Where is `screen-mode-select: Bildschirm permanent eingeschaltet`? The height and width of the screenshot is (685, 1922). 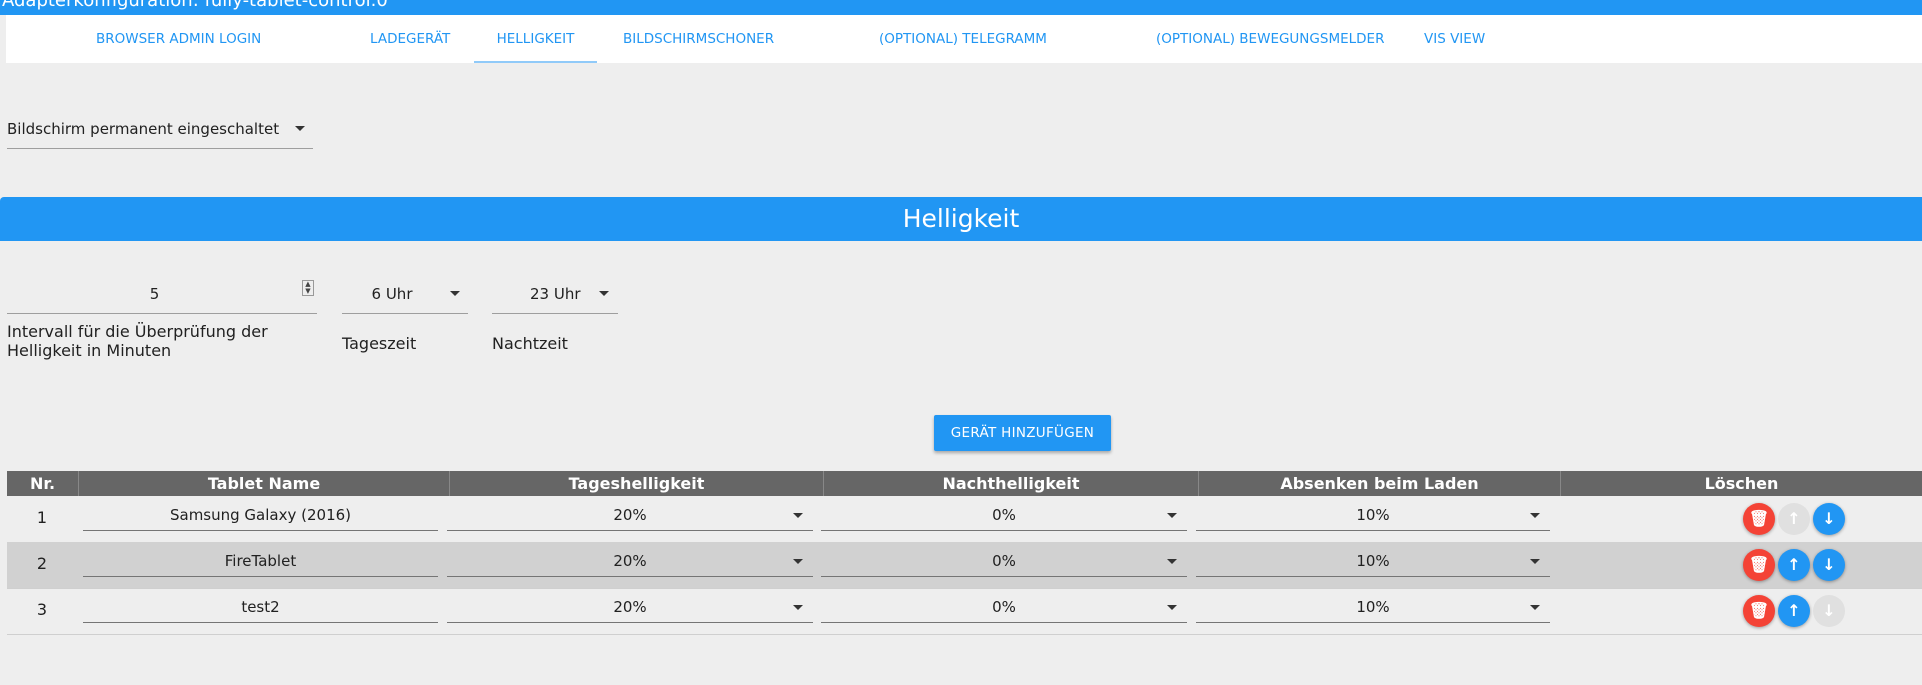
screen-mode-select: Bildschirm permanent eingeschaltet is located at coordinates (160, 130).